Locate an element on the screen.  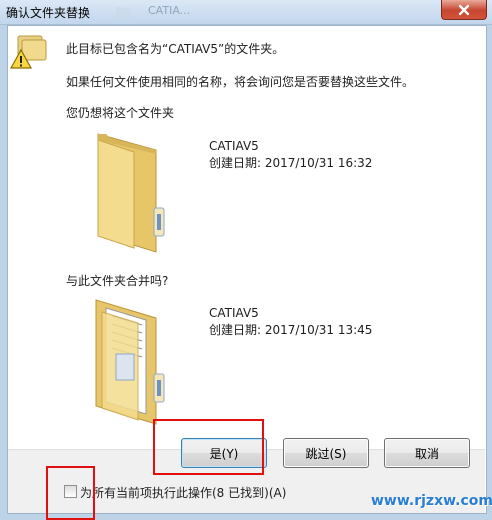
close-icon is located at coordinates (464, 9).